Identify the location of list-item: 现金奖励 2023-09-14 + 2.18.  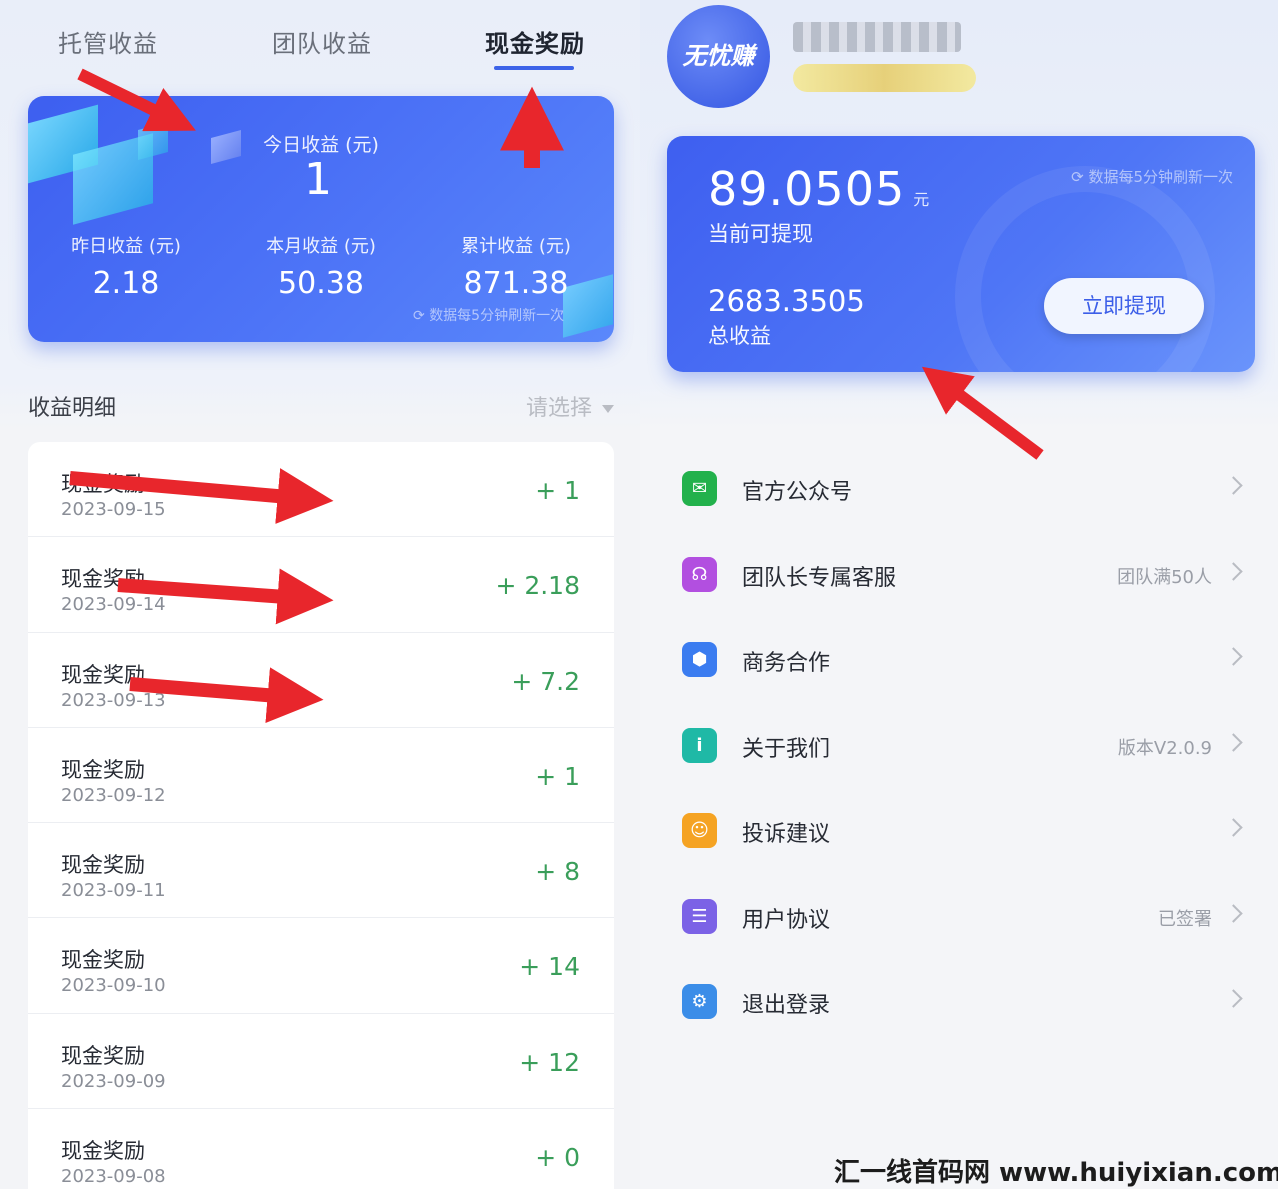
(321, 585).